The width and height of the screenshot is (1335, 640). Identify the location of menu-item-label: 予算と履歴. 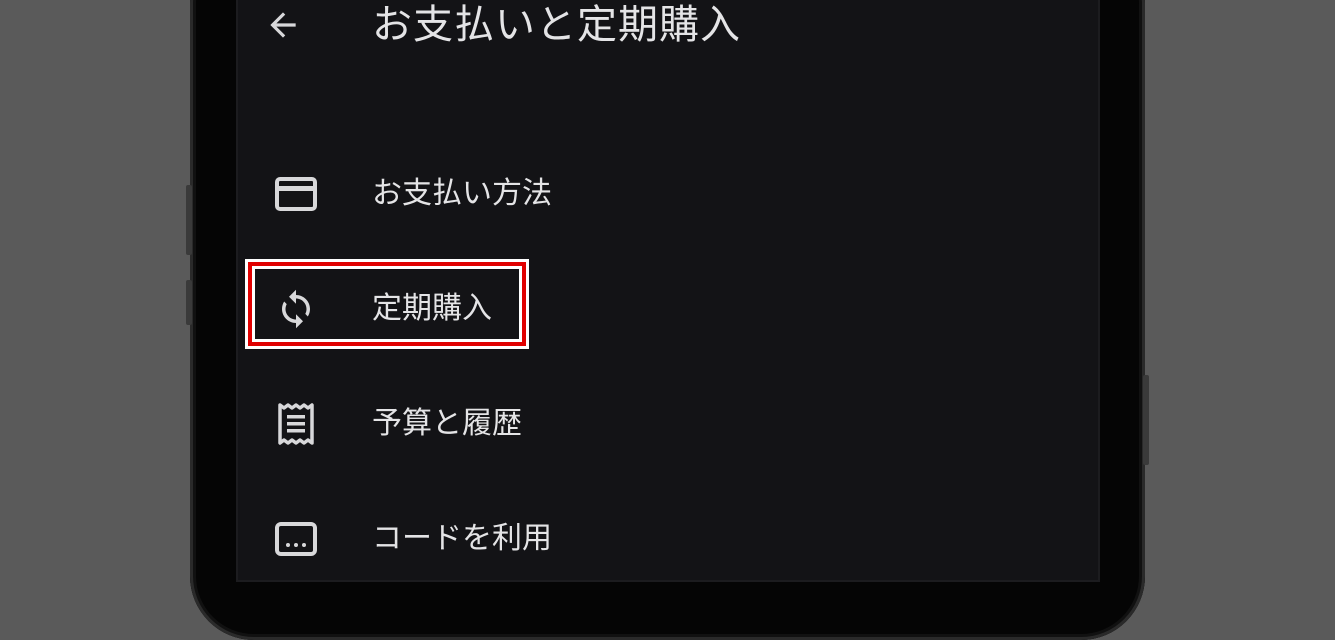
(447, 423).